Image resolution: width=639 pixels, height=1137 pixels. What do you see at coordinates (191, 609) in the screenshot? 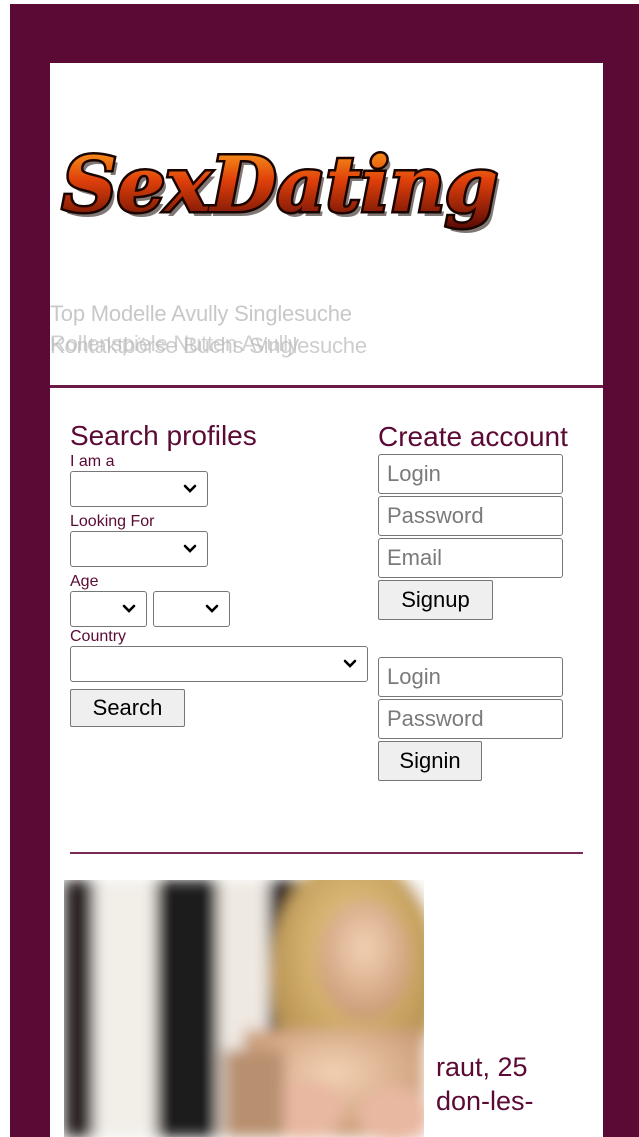
I see `age-to-select` at bounding box center [191, 609].